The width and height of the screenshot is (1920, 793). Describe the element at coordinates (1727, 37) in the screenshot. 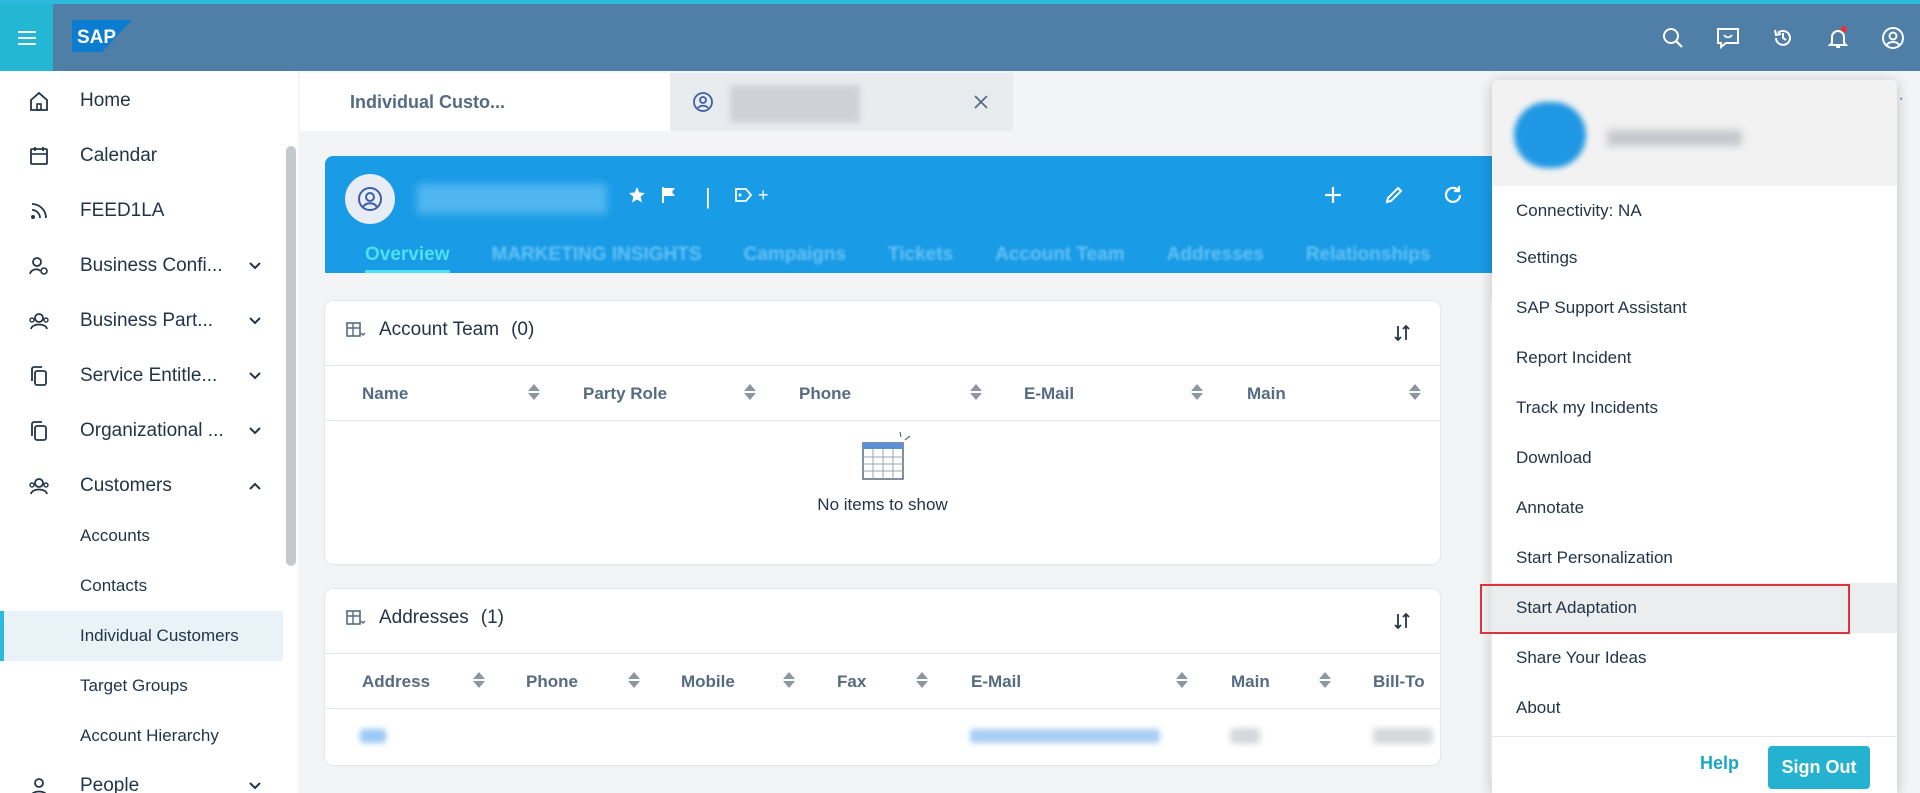

I see `chat-button` at that location.